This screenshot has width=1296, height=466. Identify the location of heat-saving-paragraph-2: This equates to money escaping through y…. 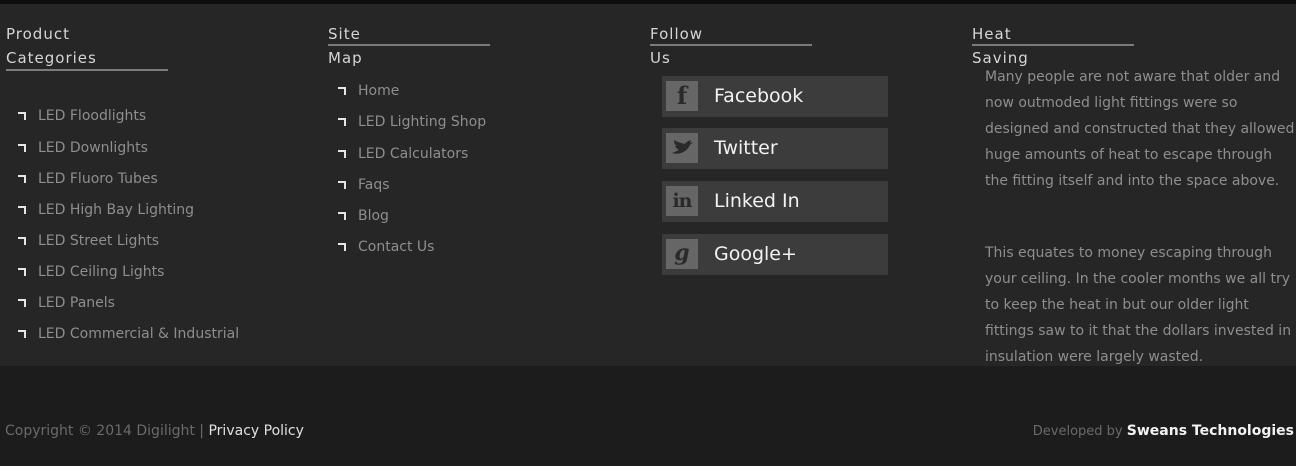
(1138, 305).